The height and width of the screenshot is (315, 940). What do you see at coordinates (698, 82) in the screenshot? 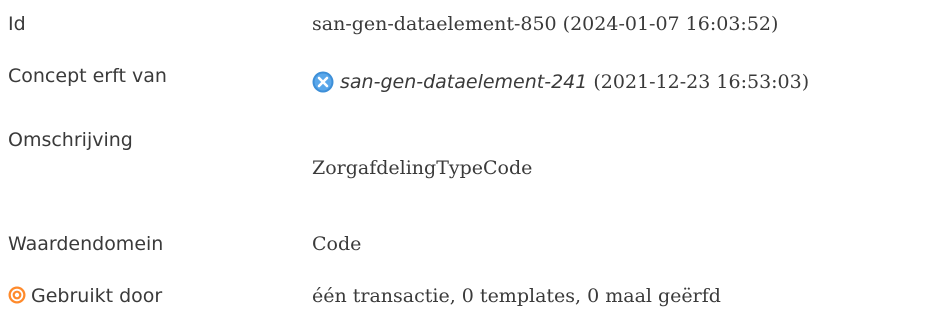
I see `inherits-date: (2021-12-23 16:53:03)` at bounding box center [698, 82].